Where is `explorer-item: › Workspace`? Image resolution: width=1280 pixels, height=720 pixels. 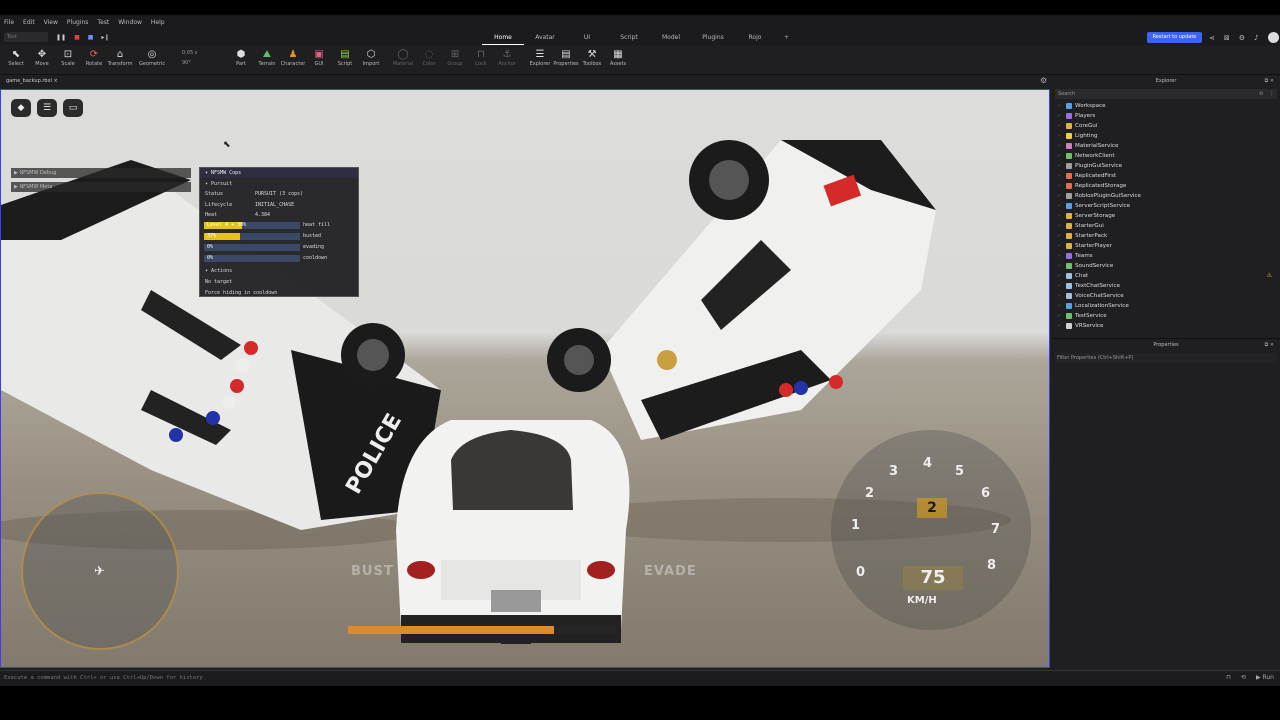 explorer-item: › Workspace is located at coordinates (1169, 106).